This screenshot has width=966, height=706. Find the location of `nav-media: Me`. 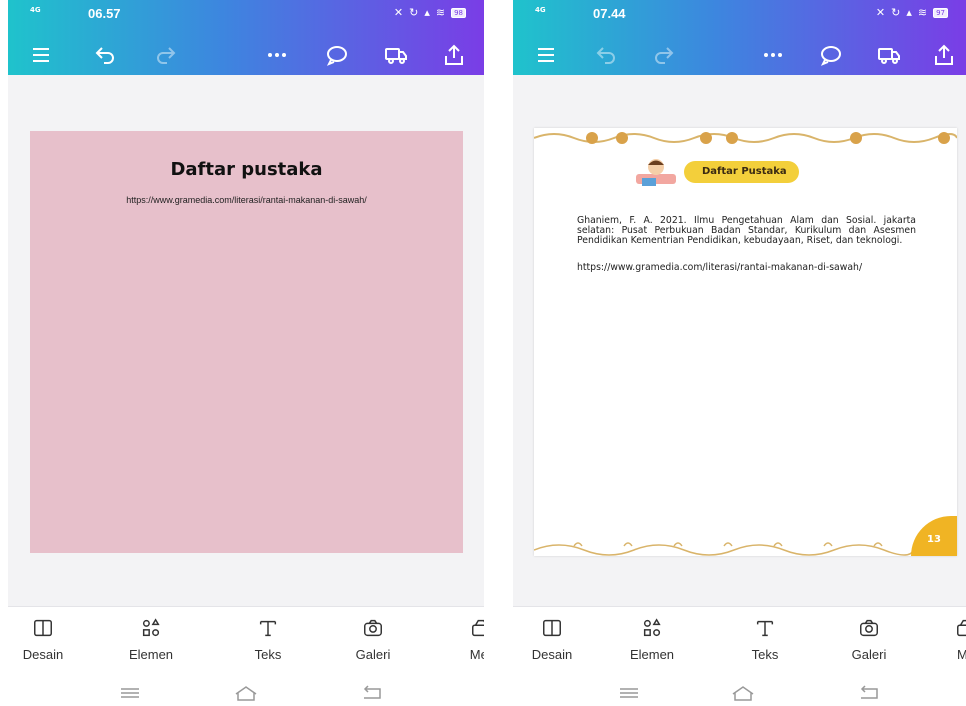

nav-media: Me is located at coordinates (948, 639).